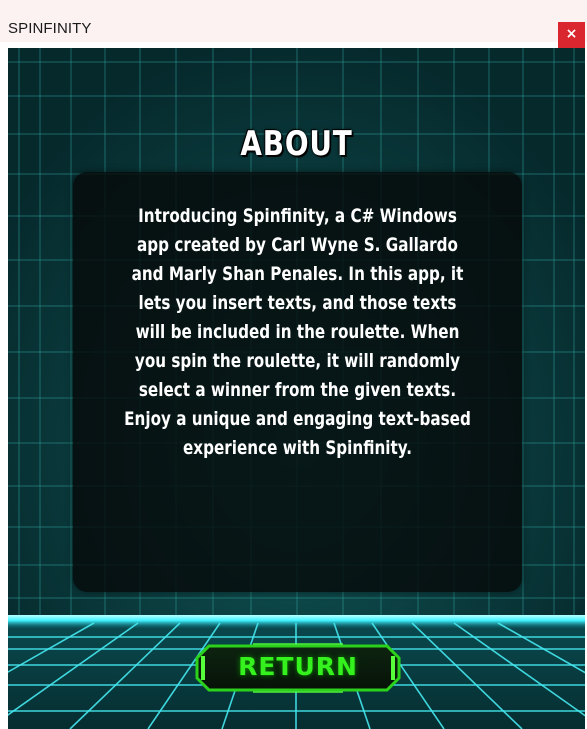 The width and height of the screenshot is (587, 729). I want to click on about-line: Enjoy a unique and engaging text-based, so click(297, 419).